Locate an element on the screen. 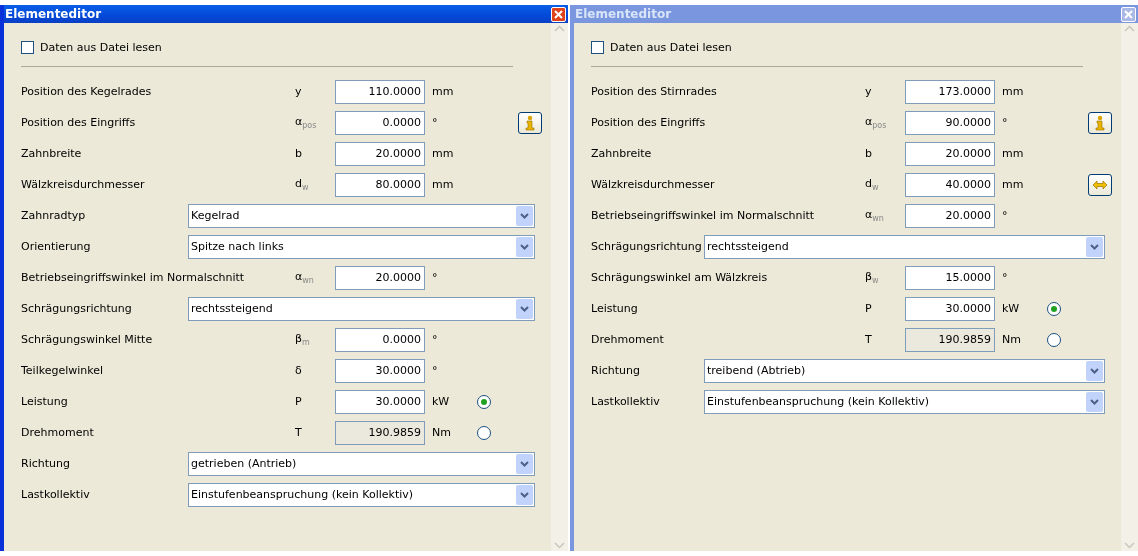 The image size is (1138, 556). number-field: 173.0000 is located at coordinates (950, 91).